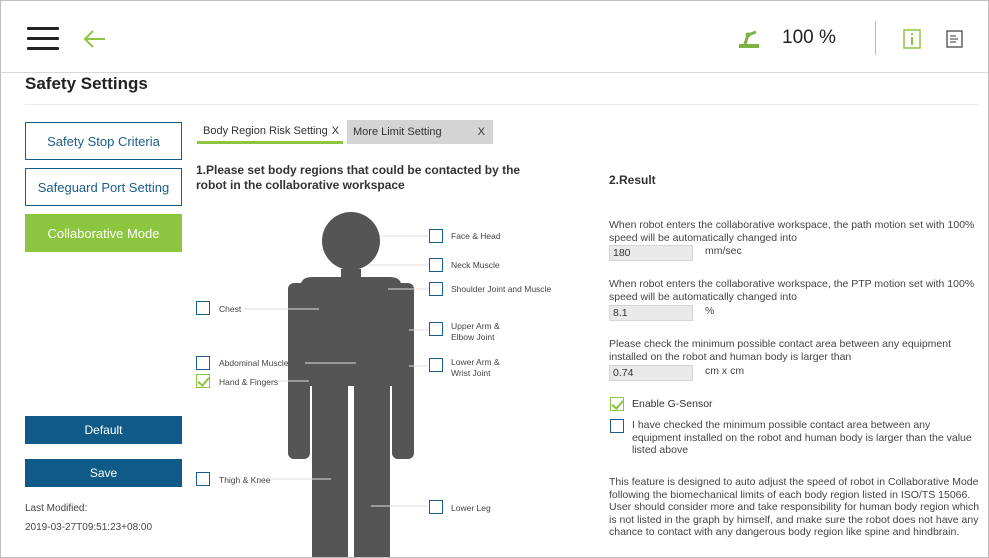 This screenshot has width=989, height=558. Describe the element at coordinates (436, 236) in the screenshot. I see `checkbox-face-head` at that location.